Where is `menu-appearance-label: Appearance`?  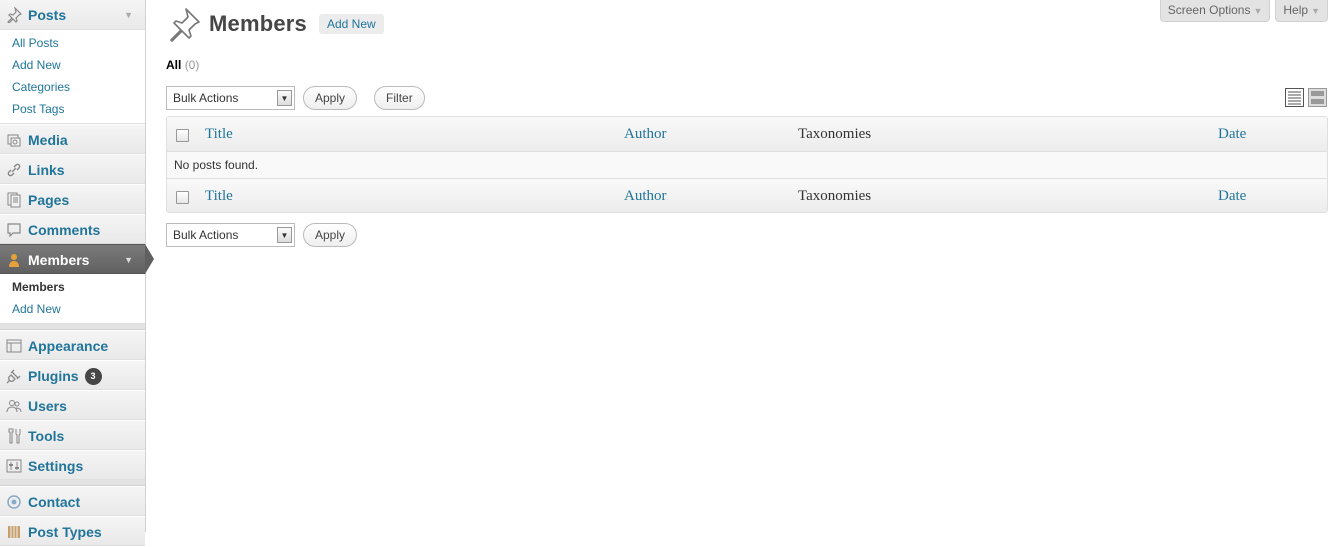
menu-appearance-label: Appearance is located at coordinates (68, 346).